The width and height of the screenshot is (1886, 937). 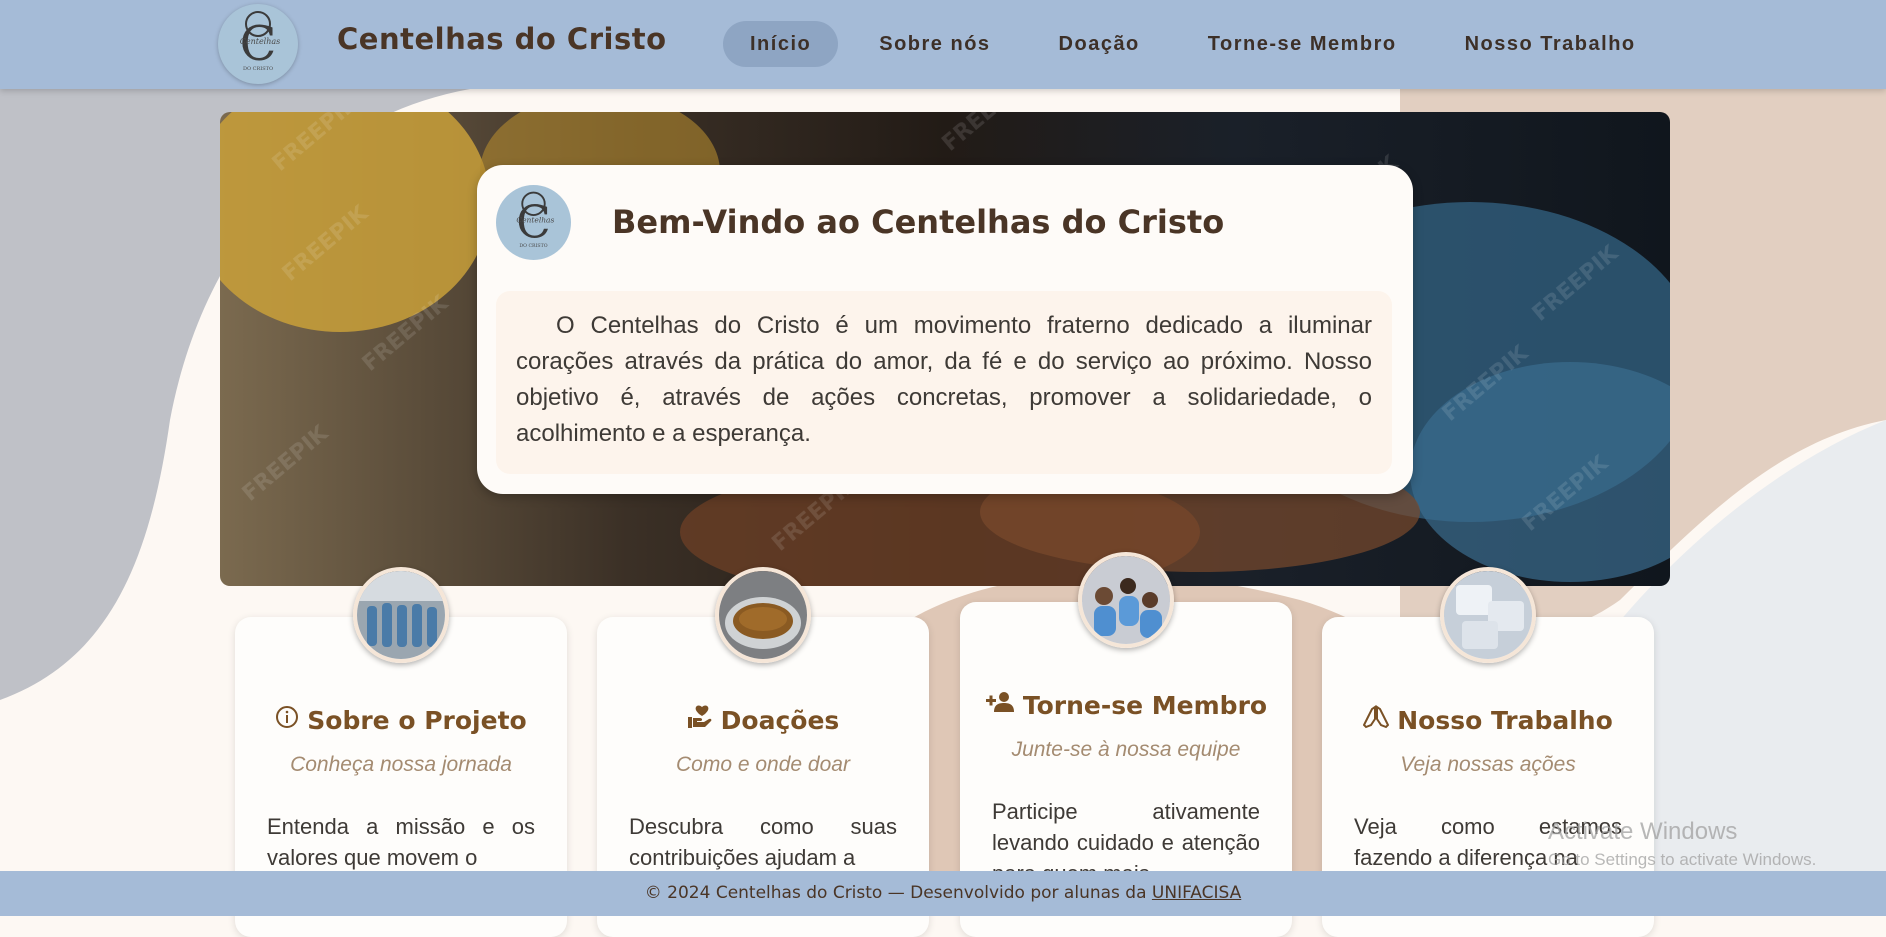 What do you see at coordinates (1643, 831) in the screenshot?
I see `activation-title: Activate Windows` at bounding box center [1643, 831].